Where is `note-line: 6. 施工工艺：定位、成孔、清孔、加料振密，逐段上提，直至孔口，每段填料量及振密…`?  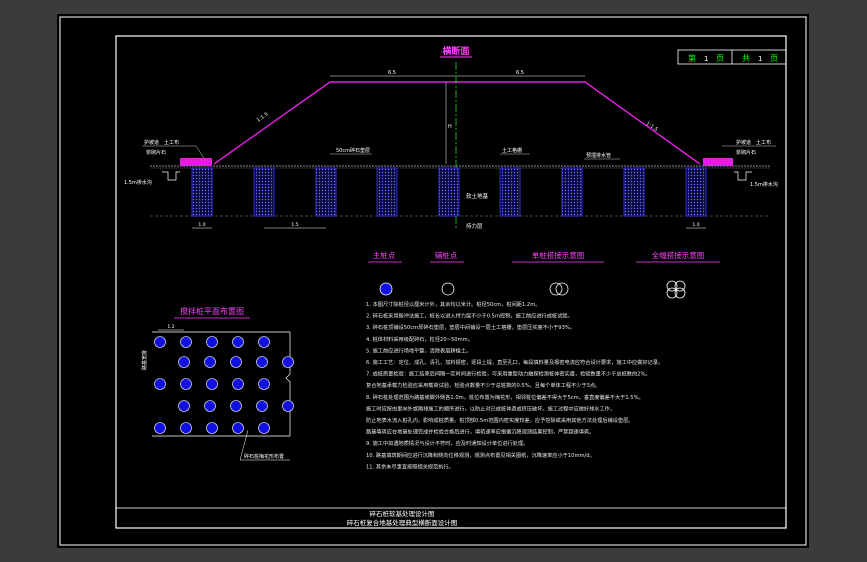 note-line: 6. 施工工艺：定位、成孔、清孔、加料振密，逐段上提，直至孔口，每段填料量及振密… is located at coordinates (514, 362).